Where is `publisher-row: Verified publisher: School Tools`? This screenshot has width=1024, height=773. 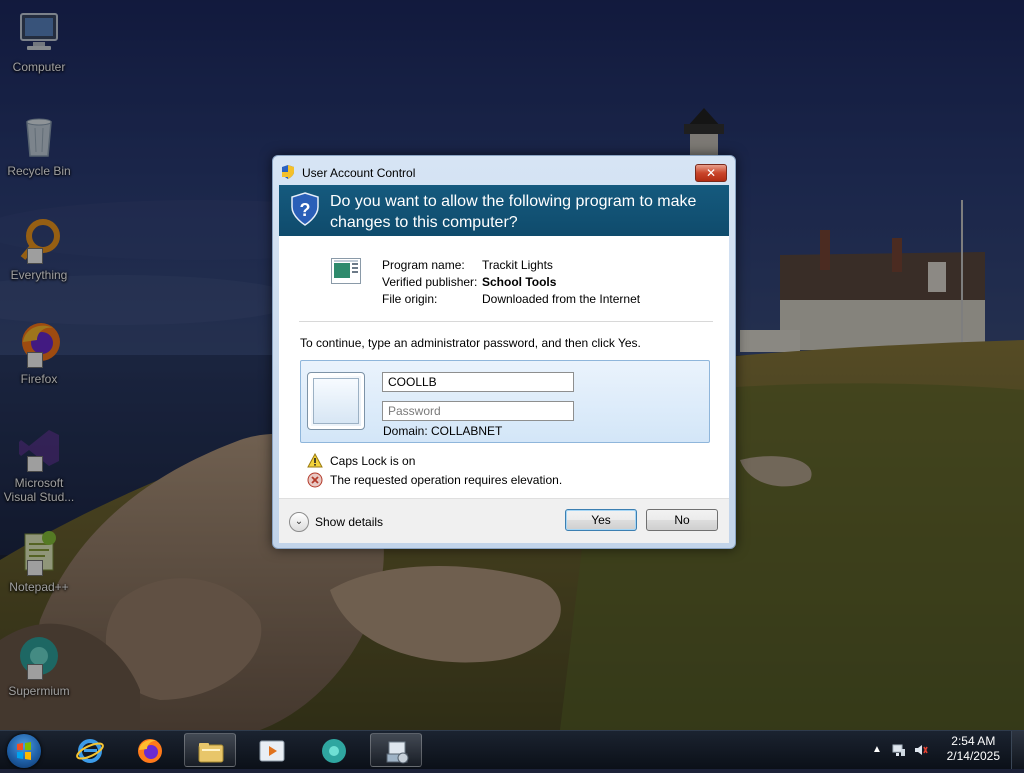
publisher-row: Verified publisher: School Tools is located at coordinates (469, 282).